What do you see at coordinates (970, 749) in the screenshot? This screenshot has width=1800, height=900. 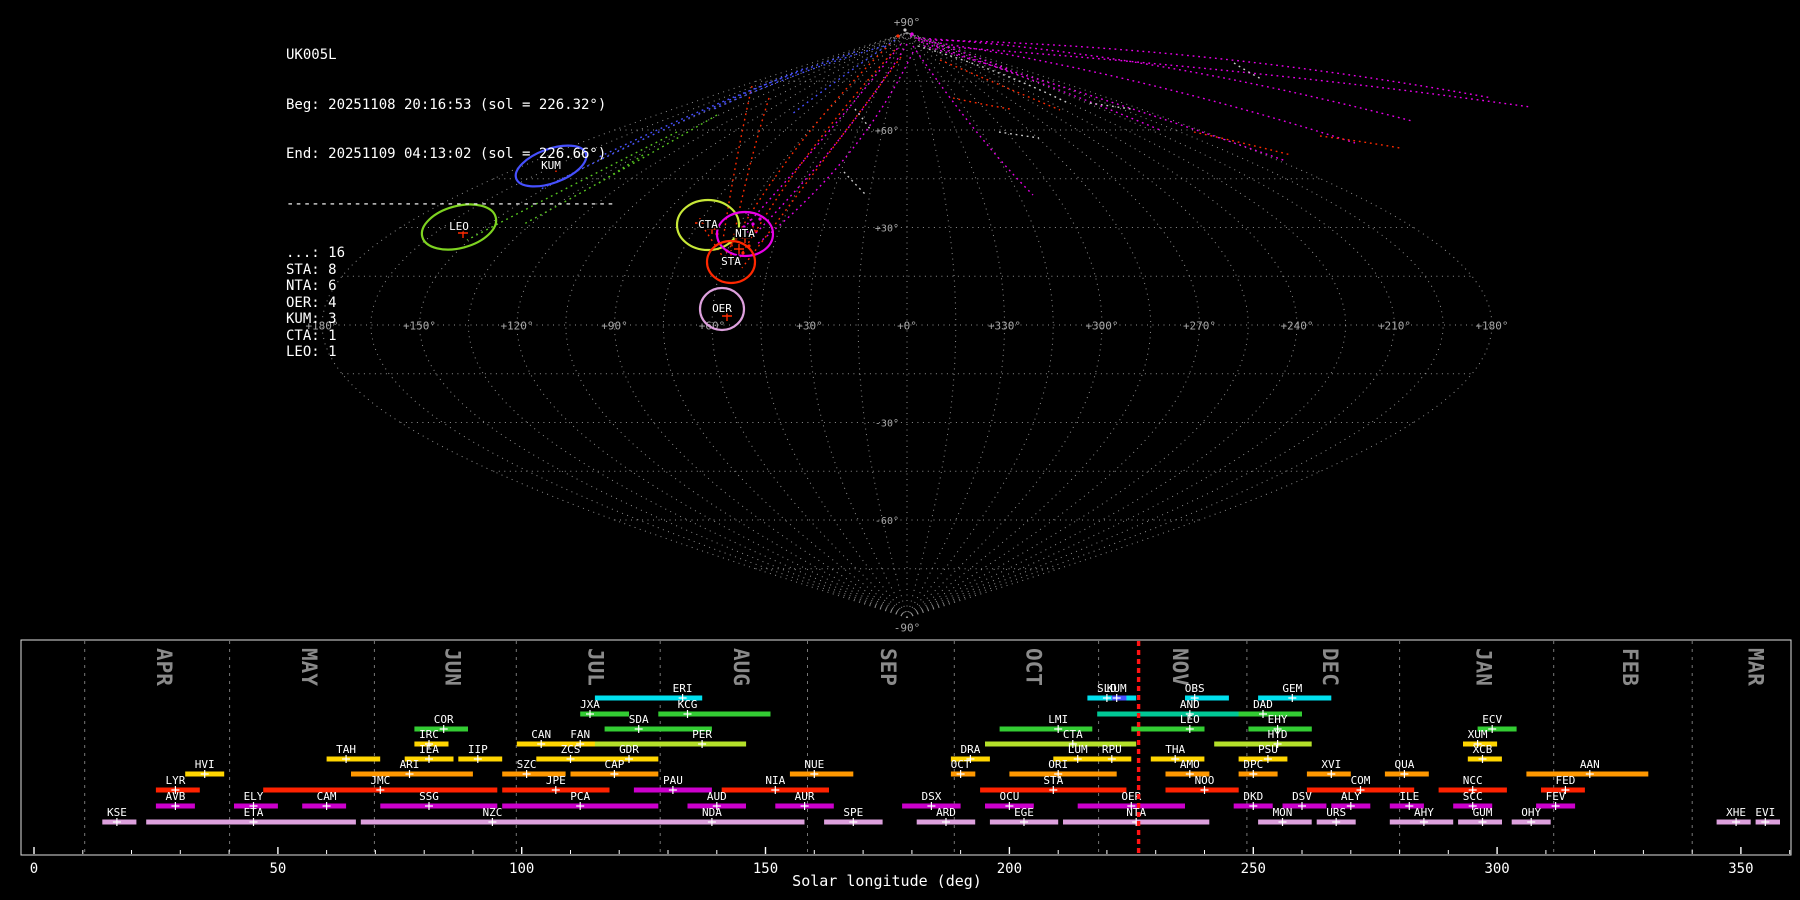 I see `shower-label-DRA: DRA` at bounding box center [970, 749].